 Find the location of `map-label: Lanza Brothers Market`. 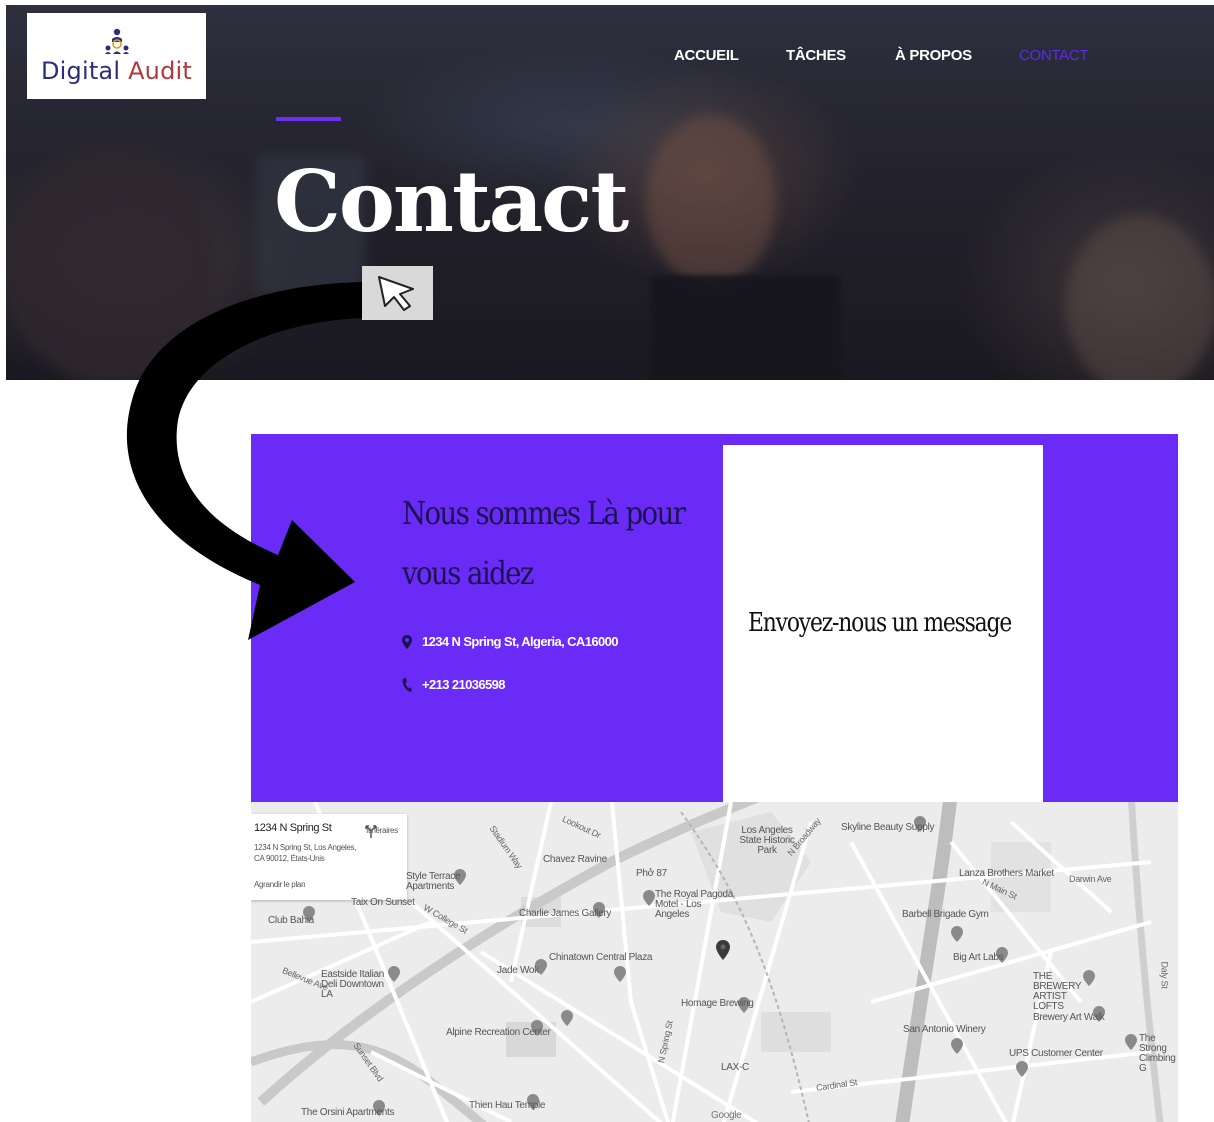

map-label: Lanza Brothers Market is located at coordinates (1006, 873).